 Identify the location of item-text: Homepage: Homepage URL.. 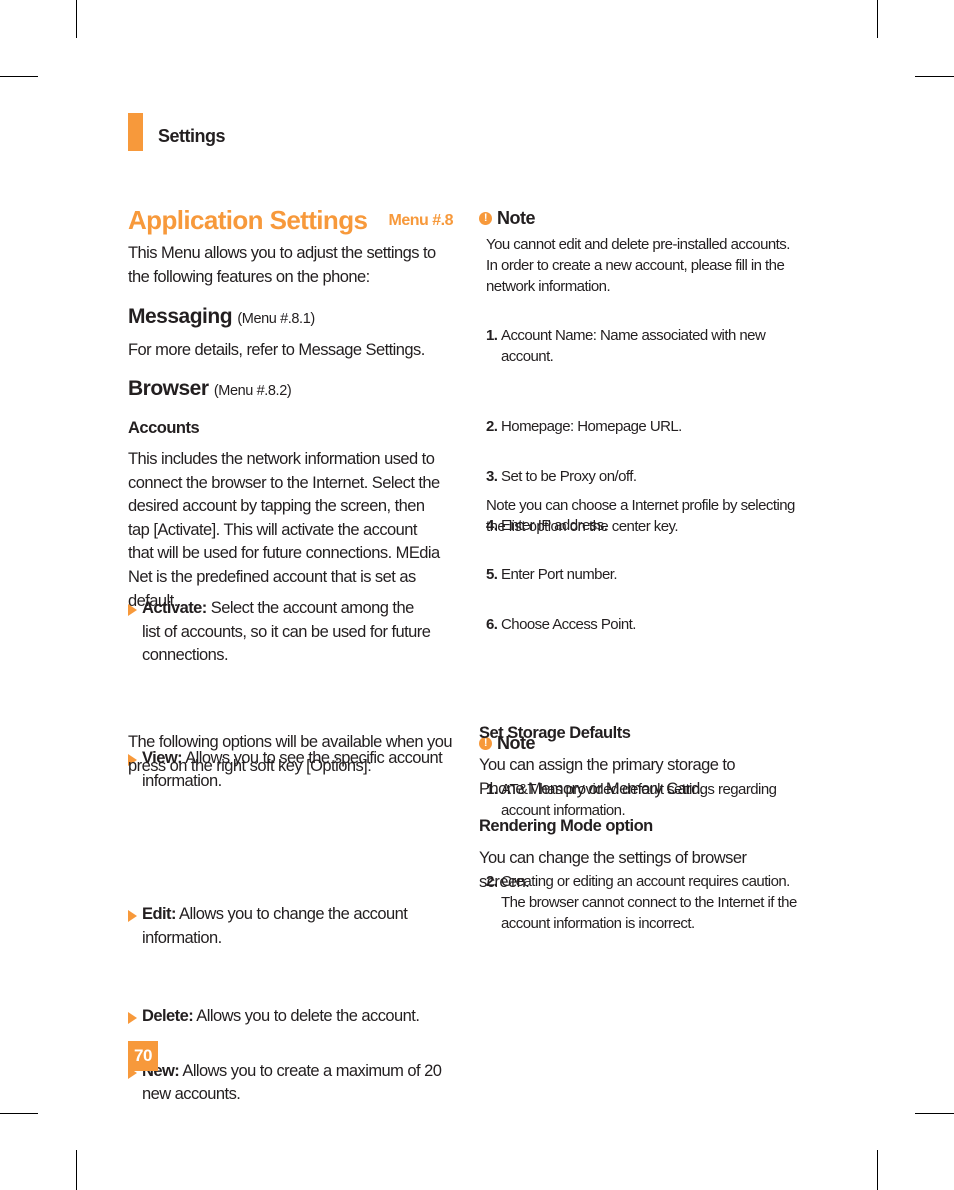
(591, 426).